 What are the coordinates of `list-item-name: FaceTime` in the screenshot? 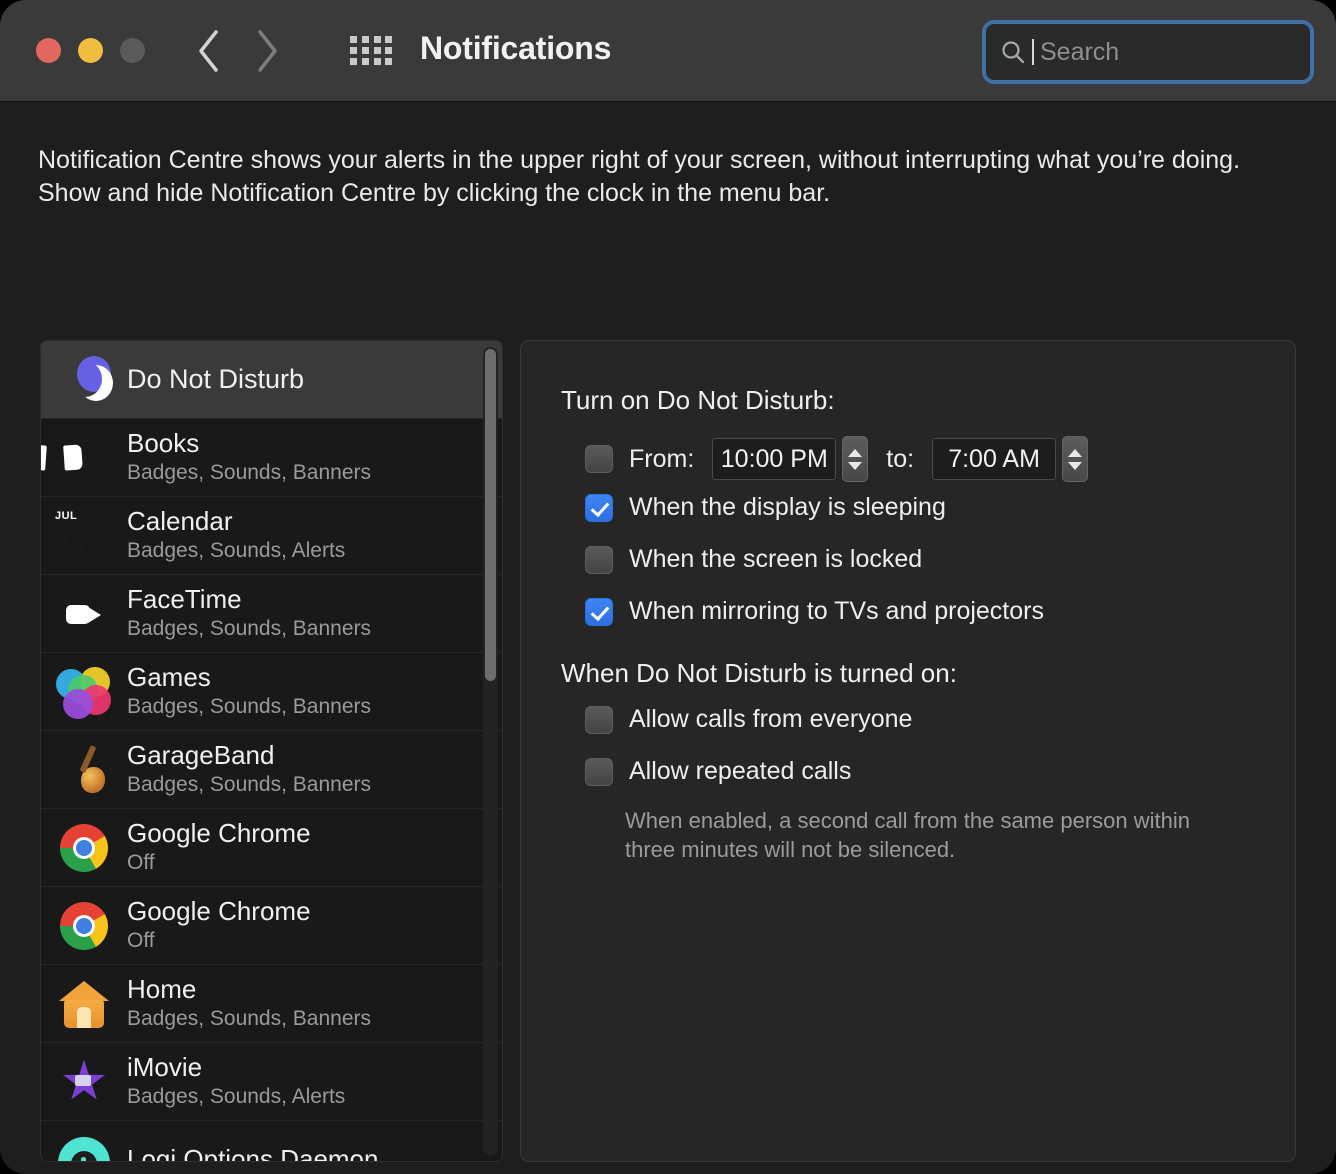 It's located at (184, 598).